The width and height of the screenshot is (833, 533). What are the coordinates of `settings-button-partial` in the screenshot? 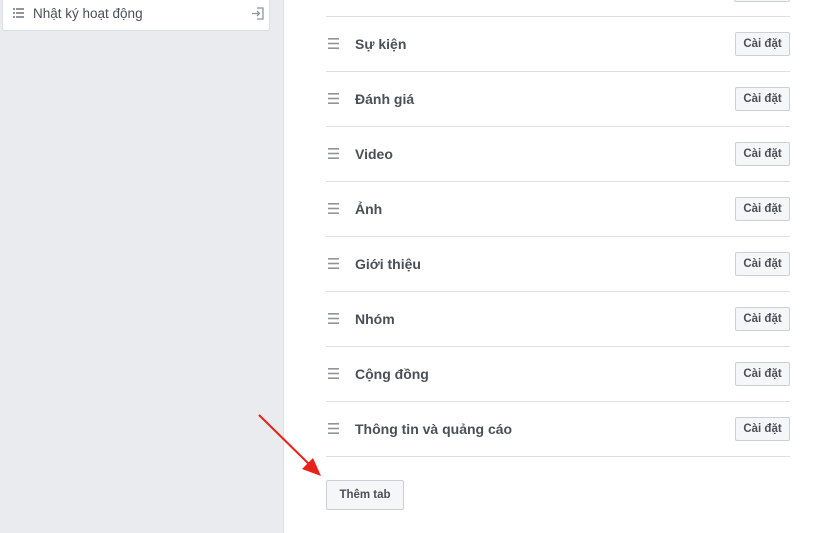 It's located at (762, 1).